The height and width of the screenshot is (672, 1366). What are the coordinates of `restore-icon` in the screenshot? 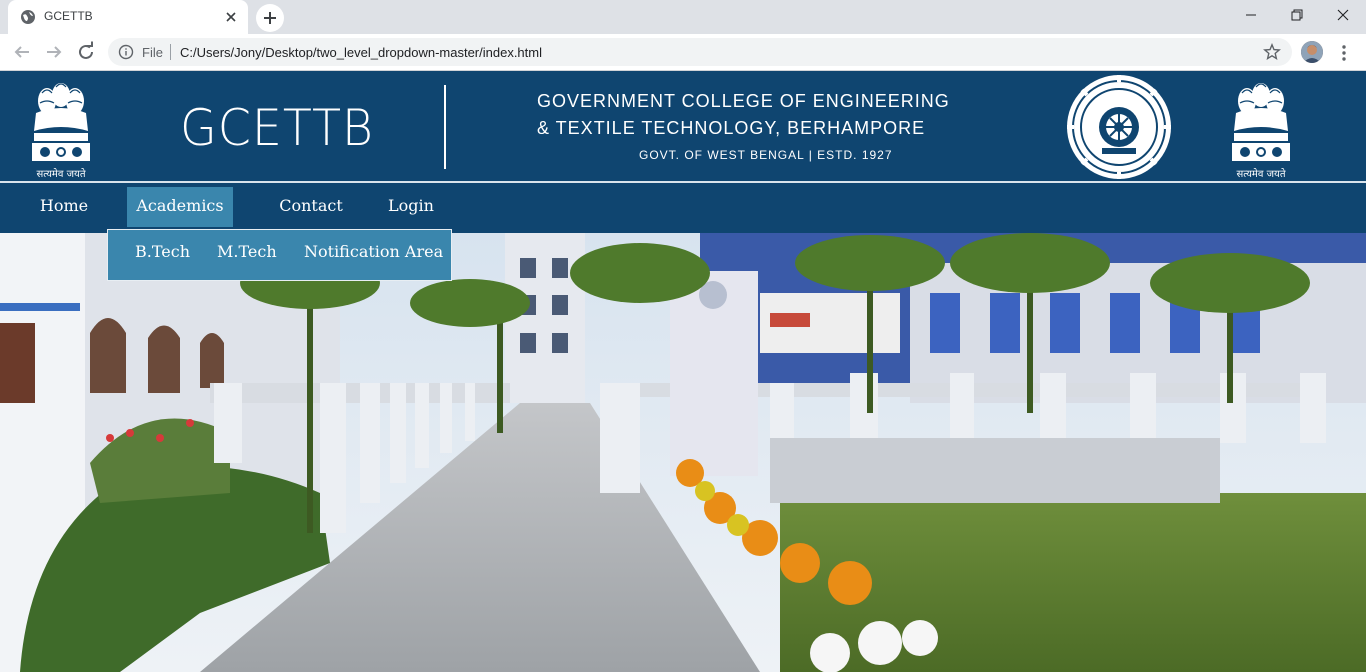 It's located at (1297, 15).